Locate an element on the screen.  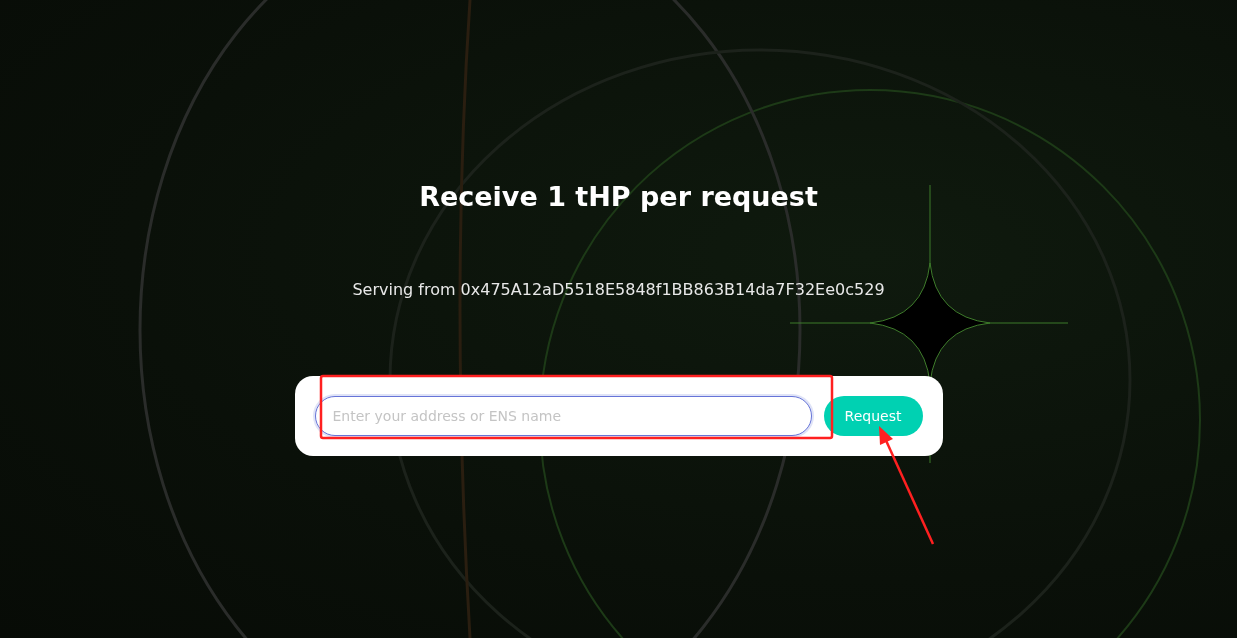
serving-address-text: Serving from 0x475A12aD5518E5848f1BB863B14da7F32Ee0c529 is located at coordinates (618, 290).